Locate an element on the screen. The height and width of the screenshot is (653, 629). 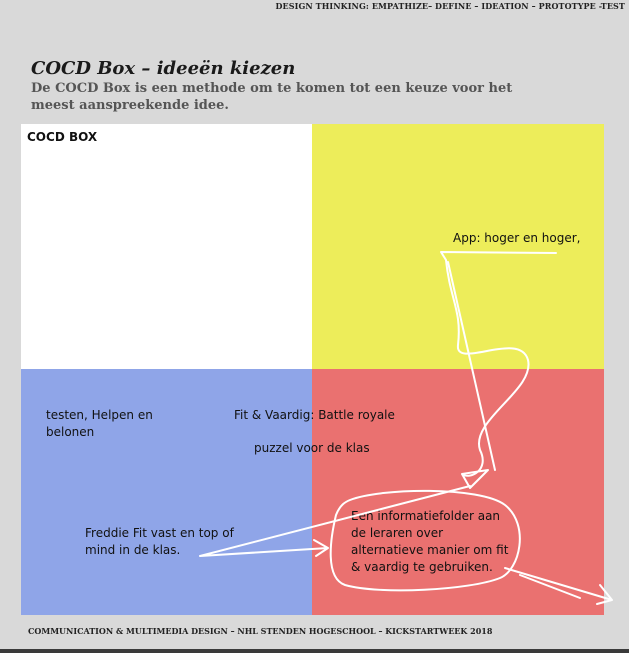
note-puzzel: puzzel voor de klas is located at coordinates (312, 448).